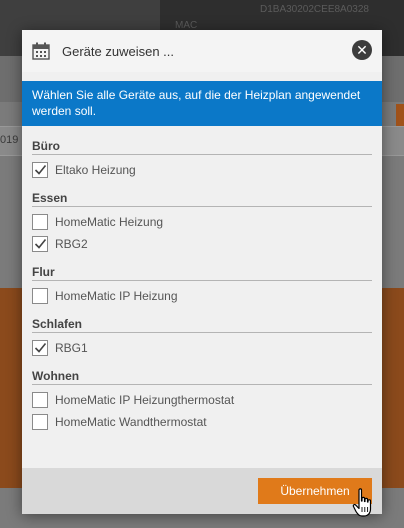 Image resolution: width=404 pixels, height=528 pixels. Describe the element at coordinates (41, 51) in the screenshot. I see `calendar-icon` at that location.